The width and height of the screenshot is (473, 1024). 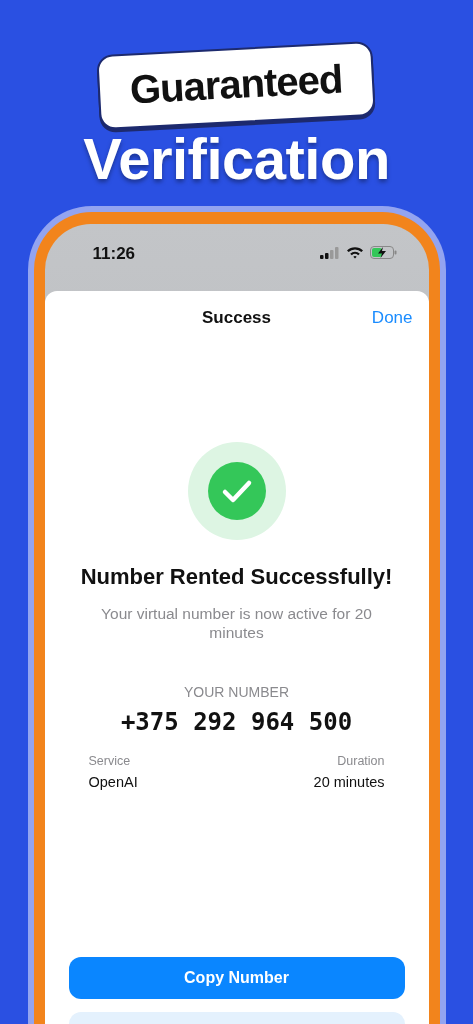 What do you see at coordinates (236, 978) in the screenshot?
I see `copy-number-button: Copy Number` at bounding box center [236, 978].